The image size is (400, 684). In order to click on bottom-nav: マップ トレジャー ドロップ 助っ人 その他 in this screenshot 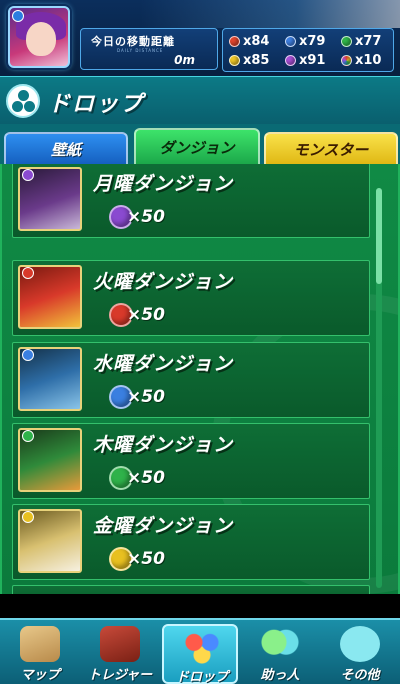, I will do `click(200, 651)`.